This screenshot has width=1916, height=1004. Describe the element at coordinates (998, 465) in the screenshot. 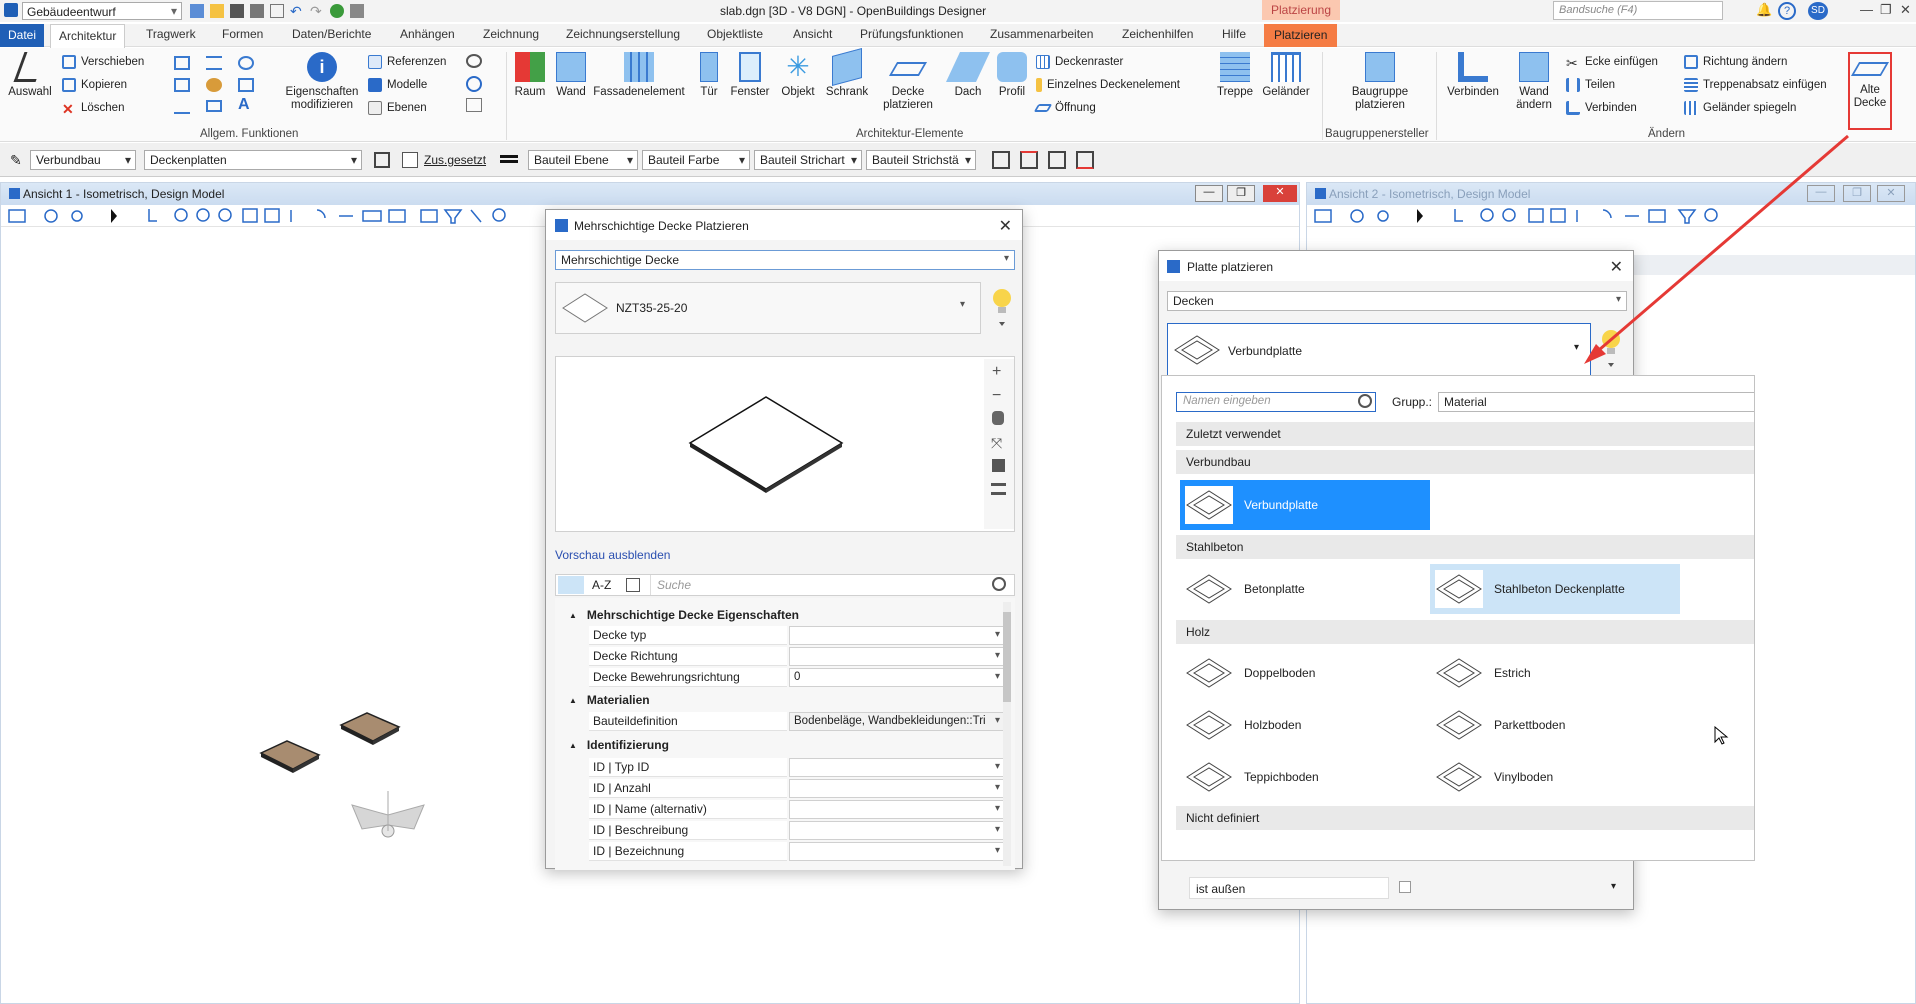

I see `view-cube-icon` at that location.